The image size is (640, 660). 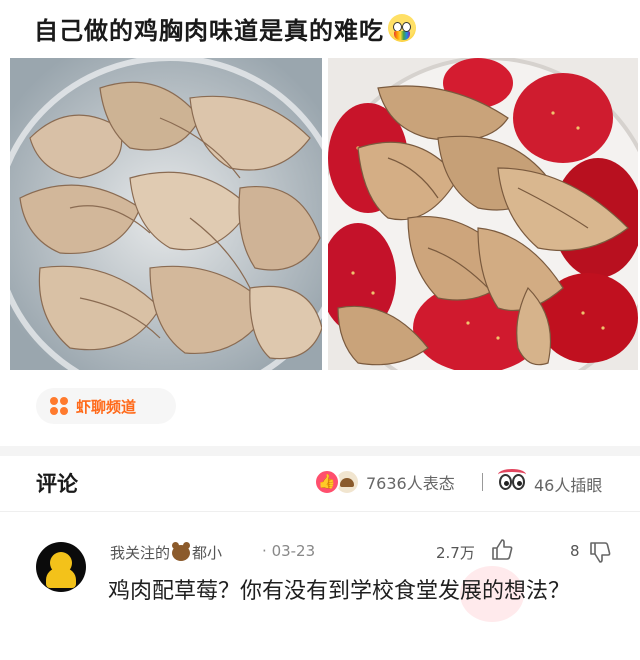 I want to click on reactions-summary: 👍 7636人表态, so click(x=384, y=482).